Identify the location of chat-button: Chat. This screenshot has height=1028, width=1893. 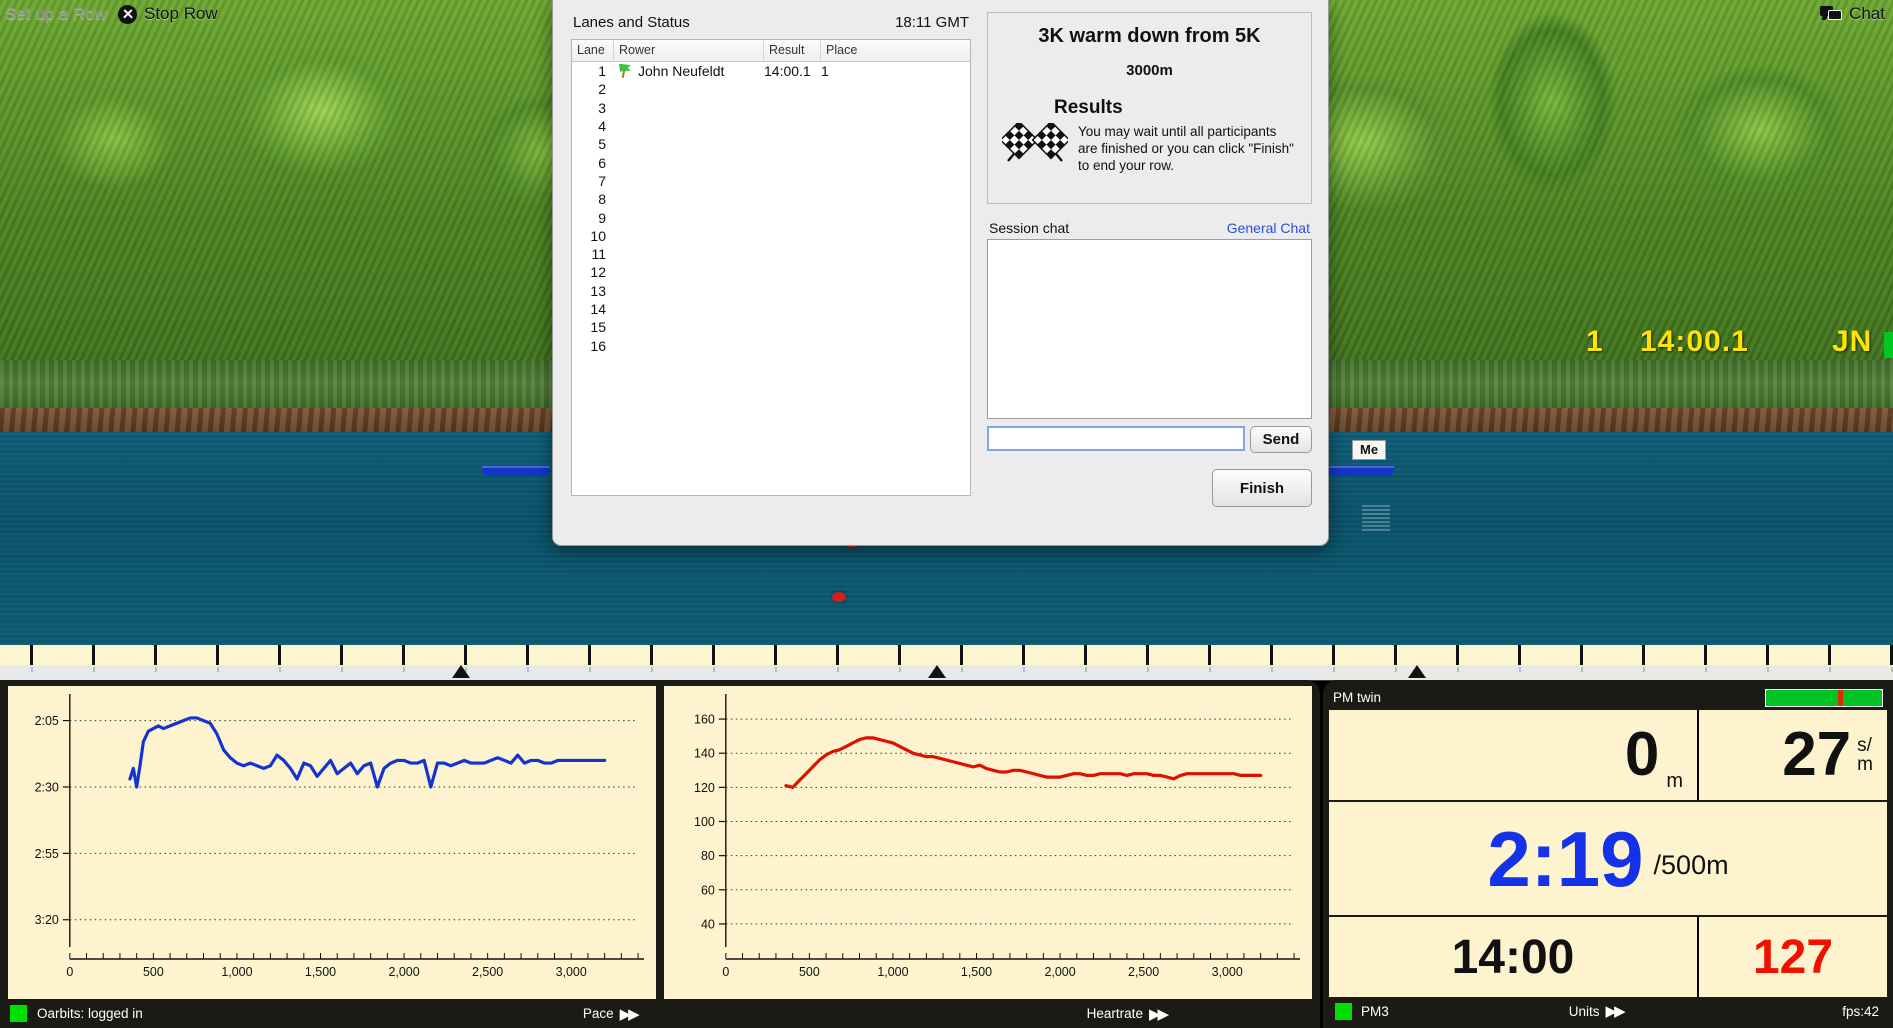
(1852, 14).